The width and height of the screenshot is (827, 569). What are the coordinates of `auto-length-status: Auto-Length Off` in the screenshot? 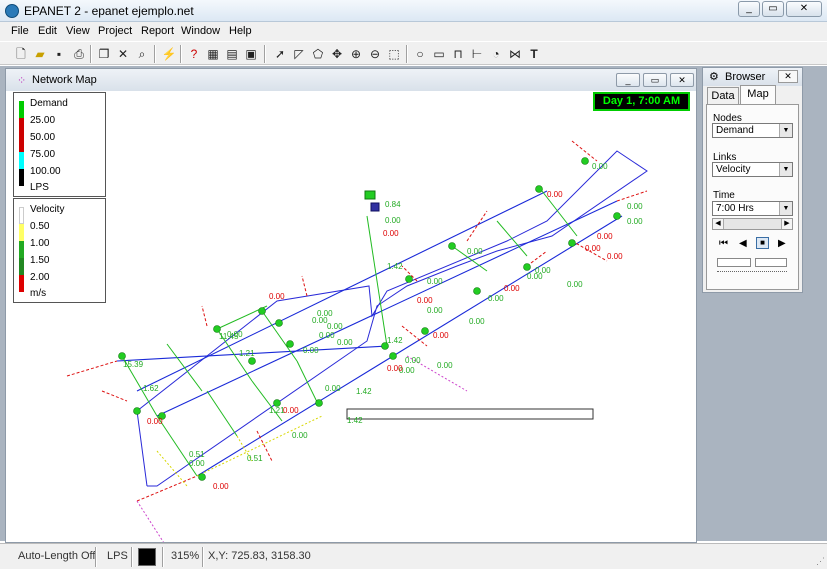 It's located at (56, 556).